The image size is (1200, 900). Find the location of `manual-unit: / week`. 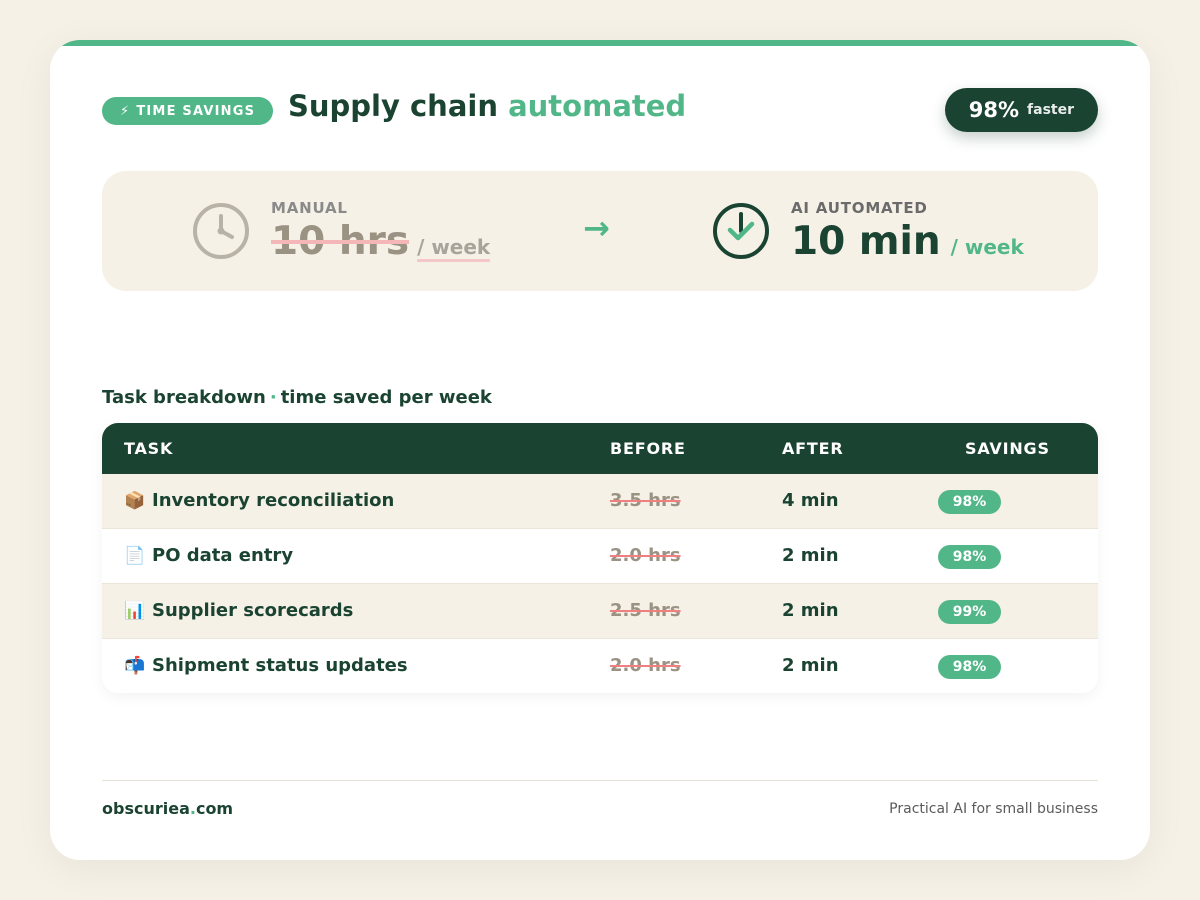

manual-unit: / week is located at coordinates (454, 248).